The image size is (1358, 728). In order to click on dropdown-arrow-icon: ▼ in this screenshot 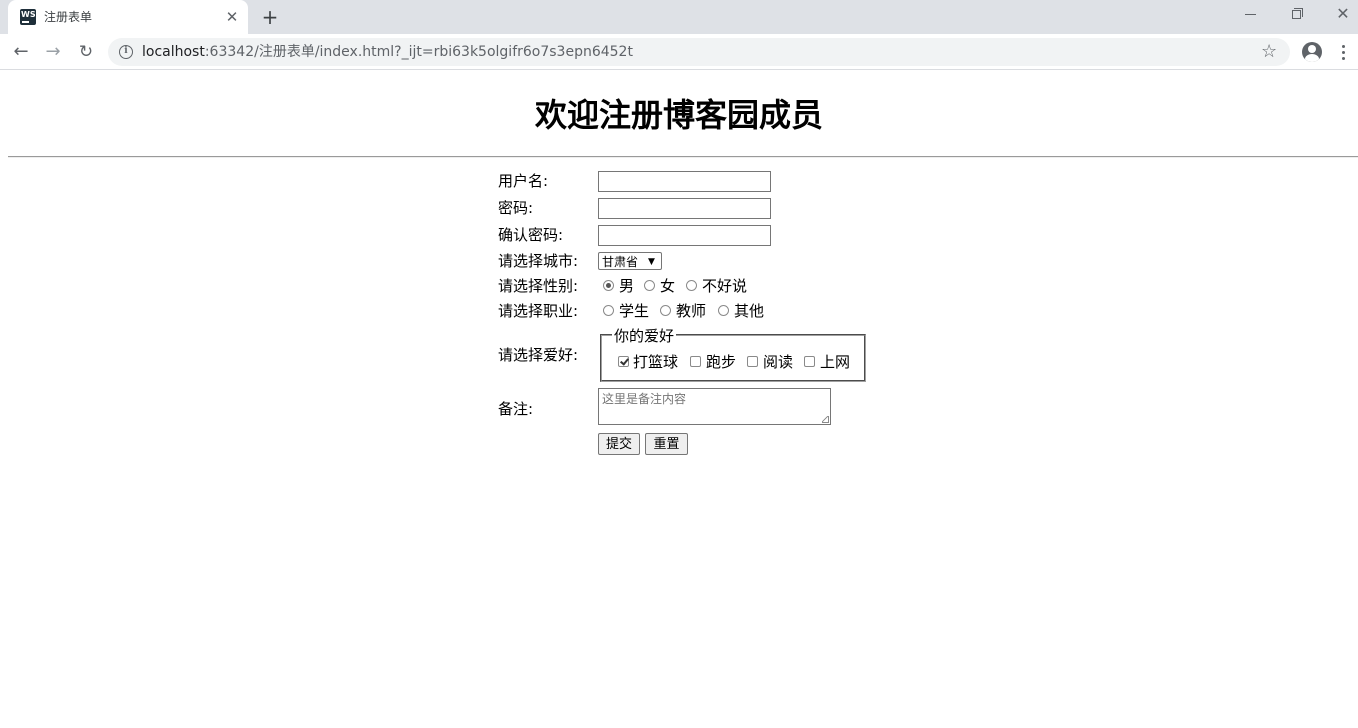, I will do `click(651, 262)`.